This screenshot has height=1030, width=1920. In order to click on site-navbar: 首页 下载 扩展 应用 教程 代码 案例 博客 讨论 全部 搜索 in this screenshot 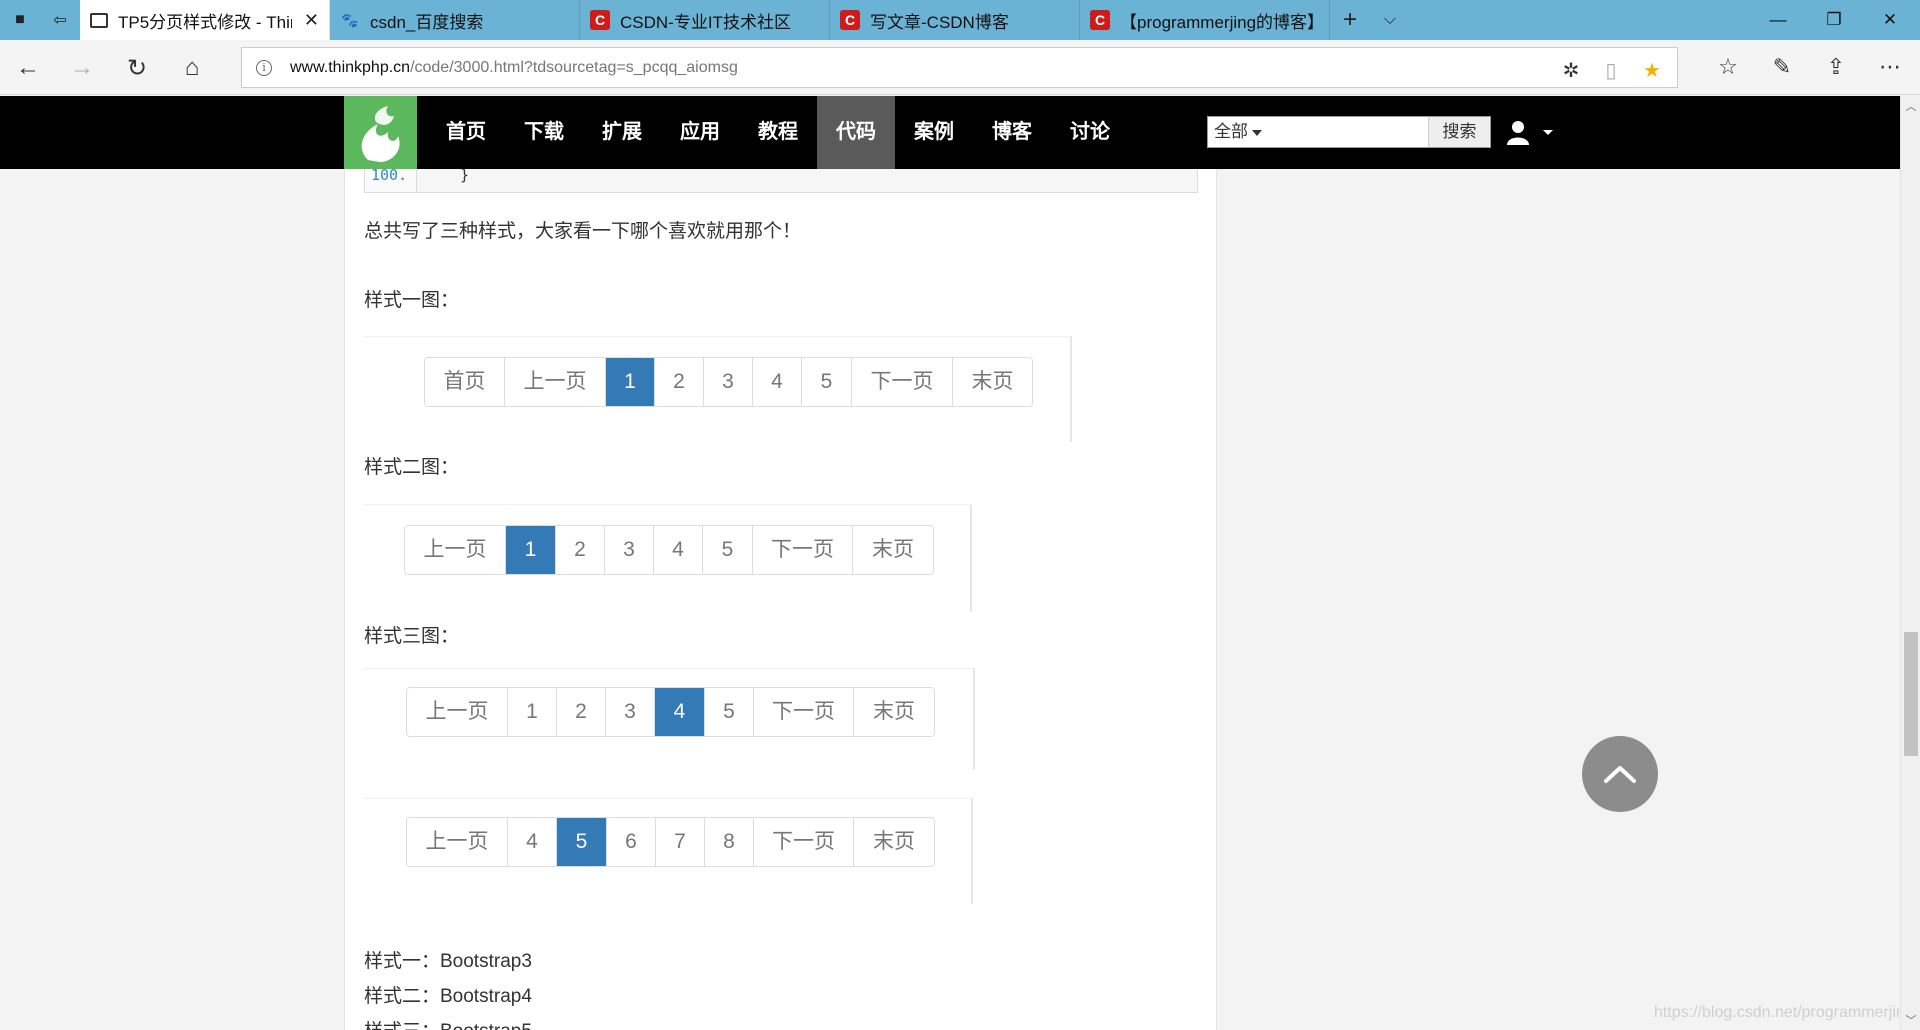, I will do `click(950, 132)`.